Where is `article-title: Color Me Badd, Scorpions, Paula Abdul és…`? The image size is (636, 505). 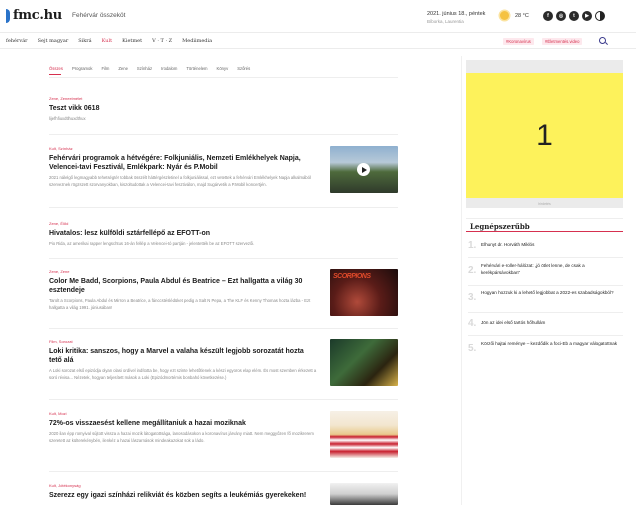 article-title: Color Me Badd, Scorpions, Paula Abdul és… is located at coordinates (183, 286).